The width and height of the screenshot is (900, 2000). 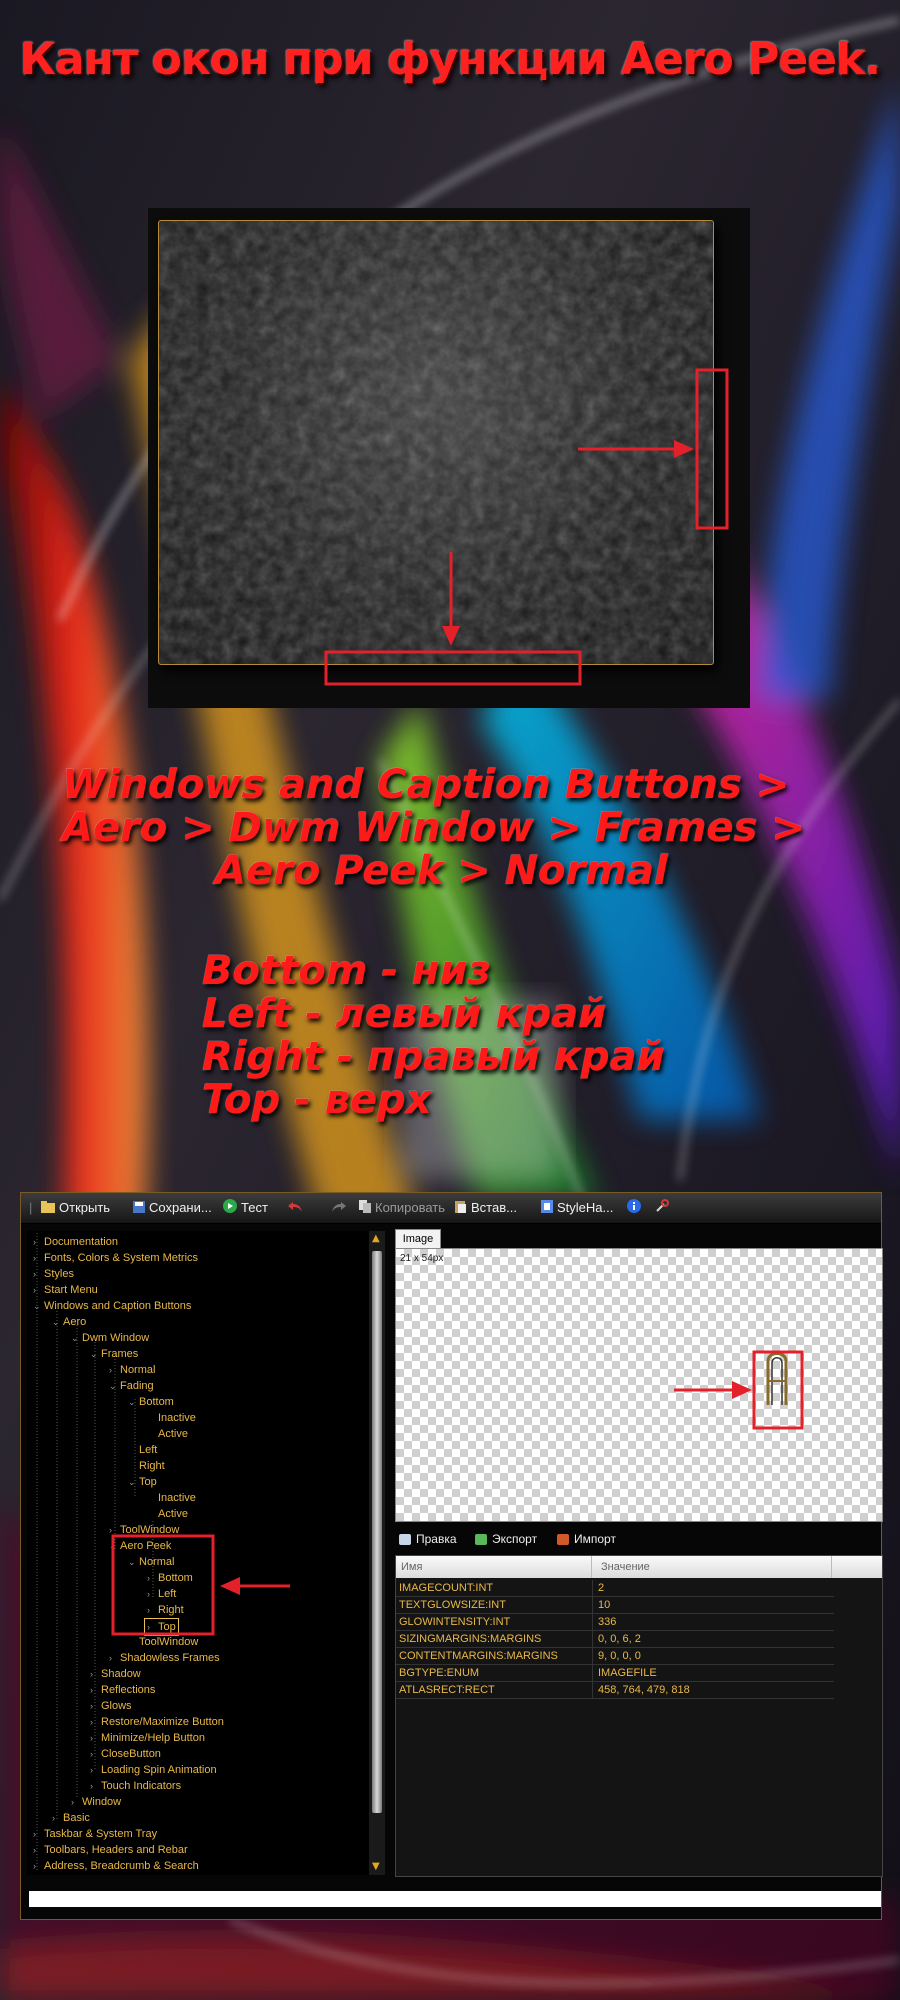 I want to click on column-name-header: Имя, so click(x=494, y=1567).